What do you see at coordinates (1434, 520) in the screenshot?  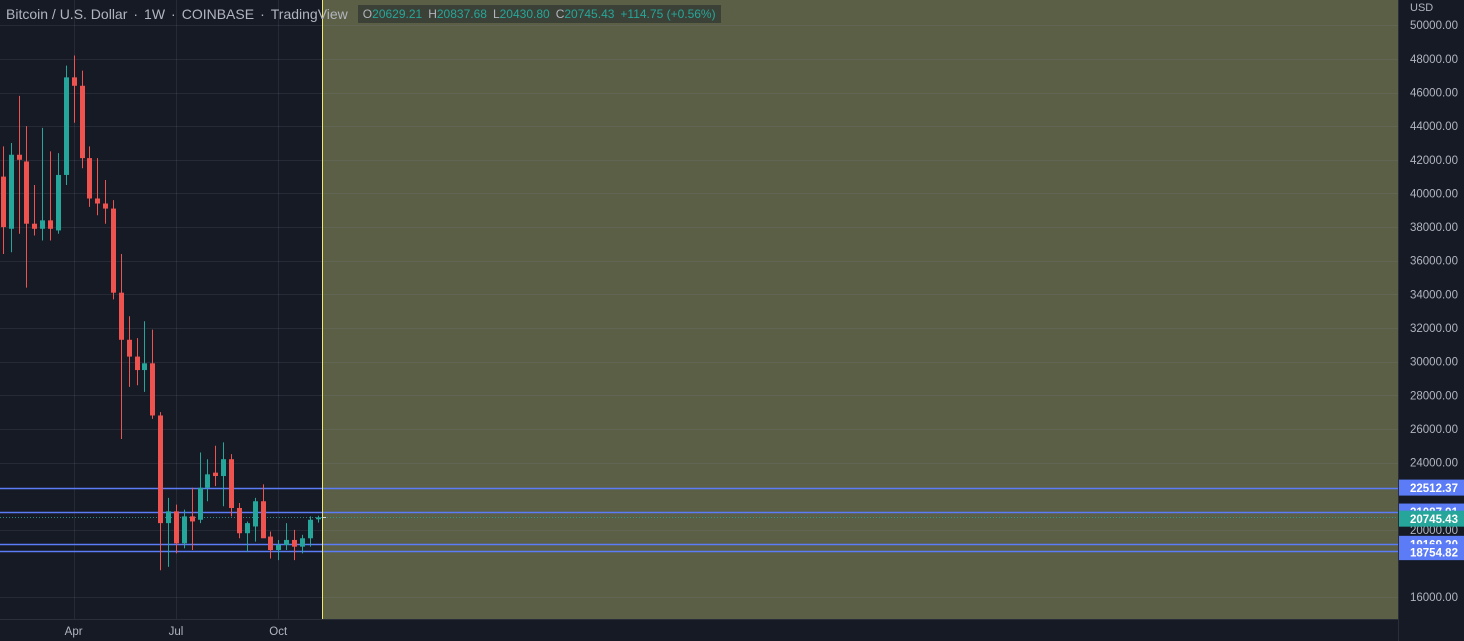 I see `last-price-badge: 20745.43` at bounding box center [1434, 520].